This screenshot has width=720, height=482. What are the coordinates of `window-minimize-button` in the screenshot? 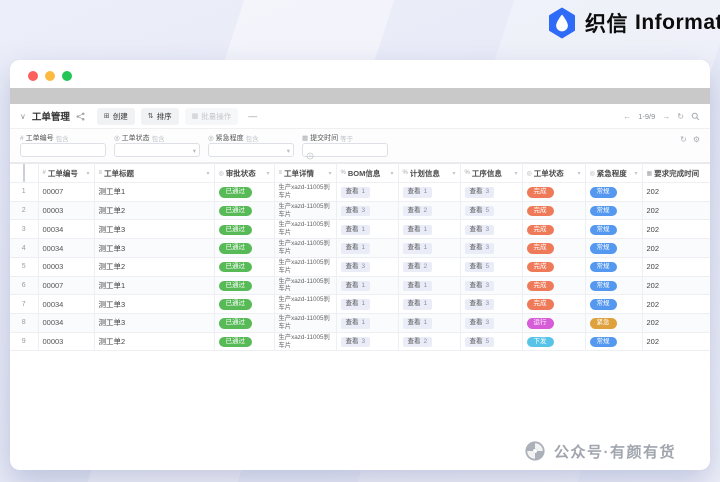 It's located at (50, 76).